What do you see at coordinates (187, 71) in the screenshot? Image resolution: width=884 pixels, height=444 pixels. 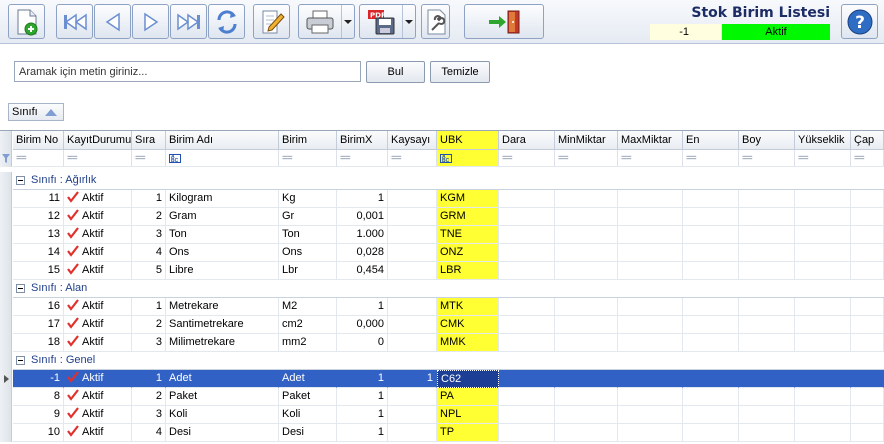 I see `search-input` at bounding box center [187, 71].